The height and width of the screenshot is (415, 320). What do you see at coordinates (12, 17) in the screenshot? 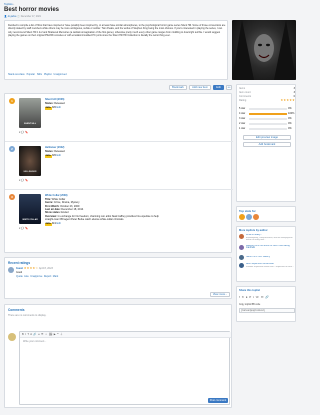
I see `author-link: Jo-jackie` at bounding box center [12, 17].